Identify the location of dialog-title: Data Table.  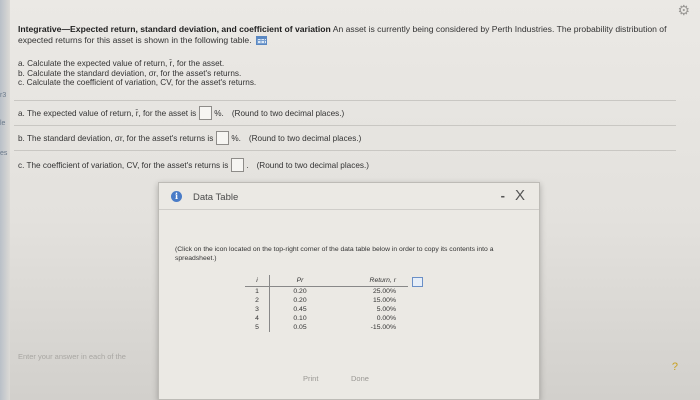
(216, 197).